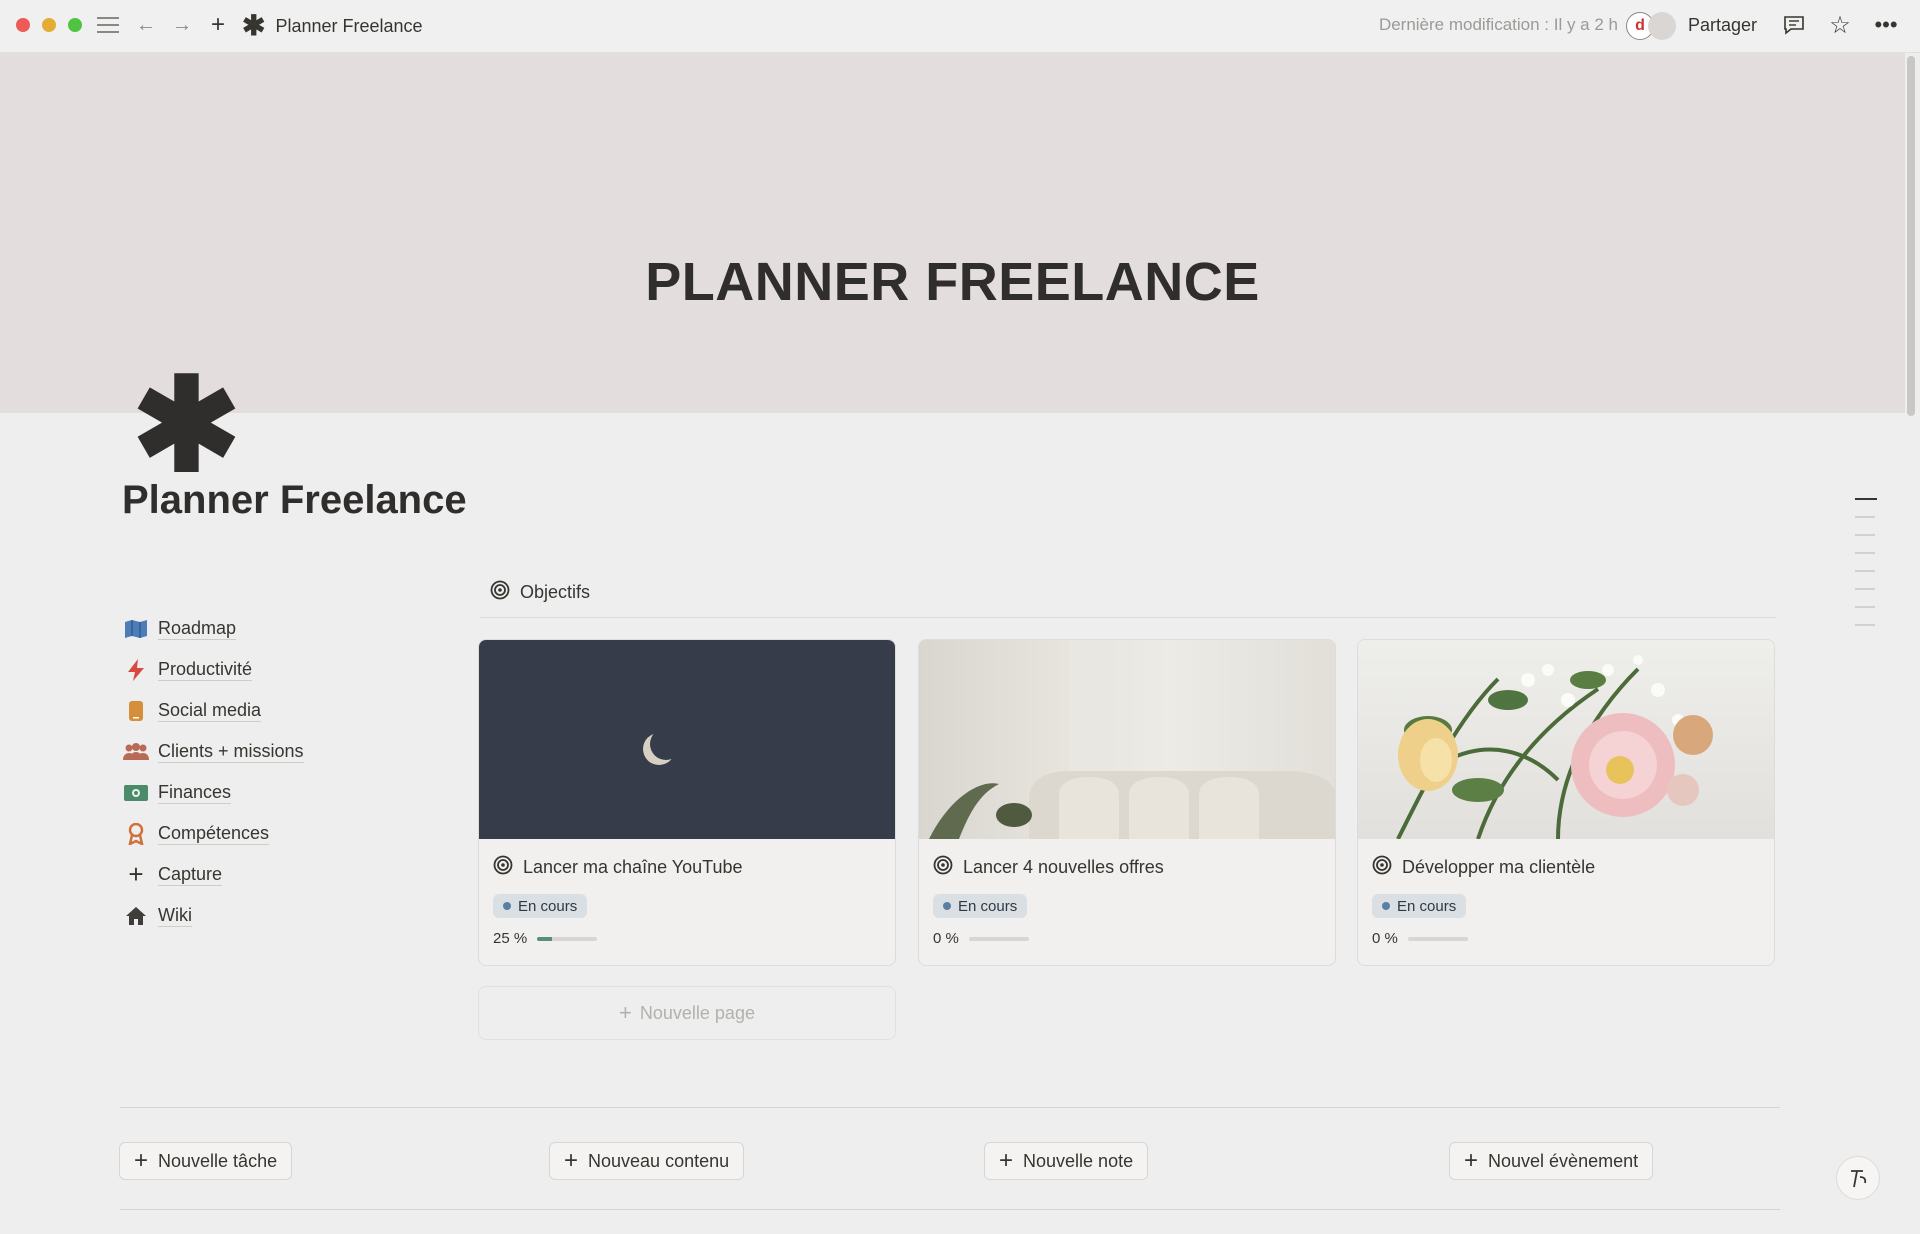 This screenshot has height=1234, width=1920. I want to click on minimize-window-button, so click(49, 25).